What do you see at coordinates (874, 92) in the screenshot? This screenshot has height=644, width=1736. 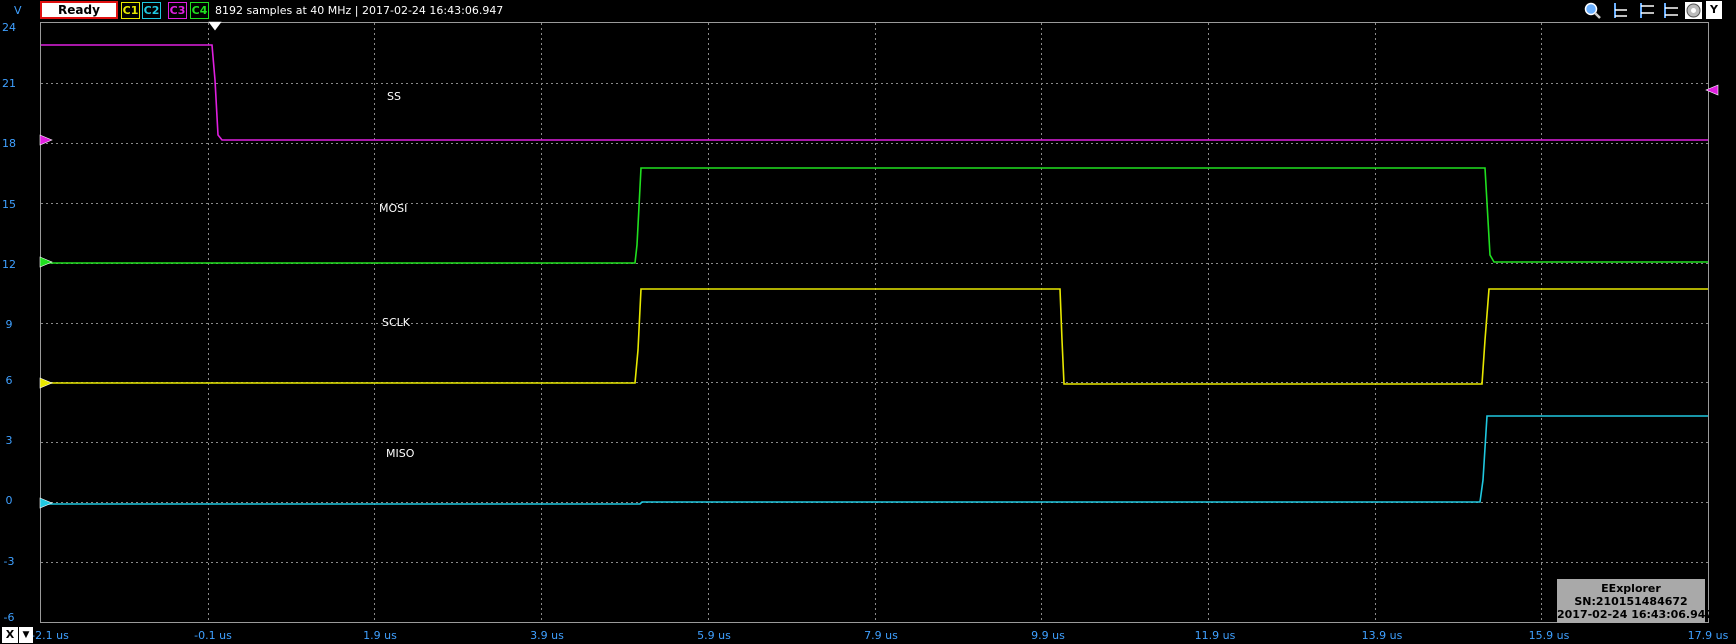 I see `trace-ss` at bounding box center [874, 92].